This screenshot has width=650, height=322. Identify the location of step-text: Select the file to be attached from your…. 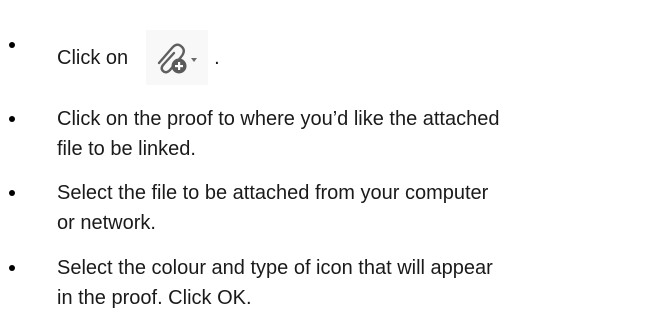
(272, 208).